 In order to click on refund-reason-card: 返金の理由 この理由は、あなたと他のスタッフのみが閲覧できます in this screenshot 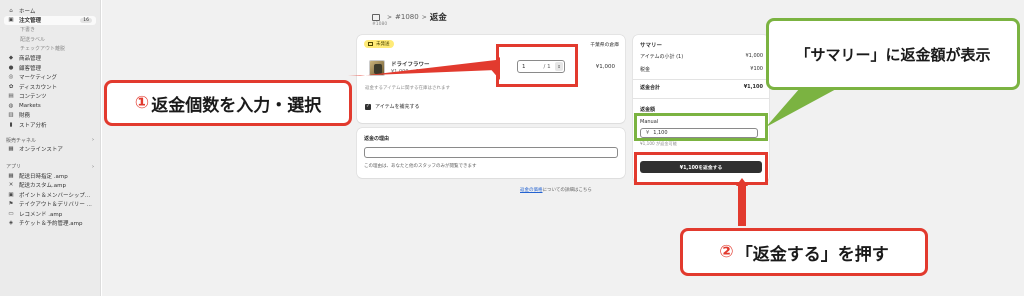, I will do `click(491, 153)`.